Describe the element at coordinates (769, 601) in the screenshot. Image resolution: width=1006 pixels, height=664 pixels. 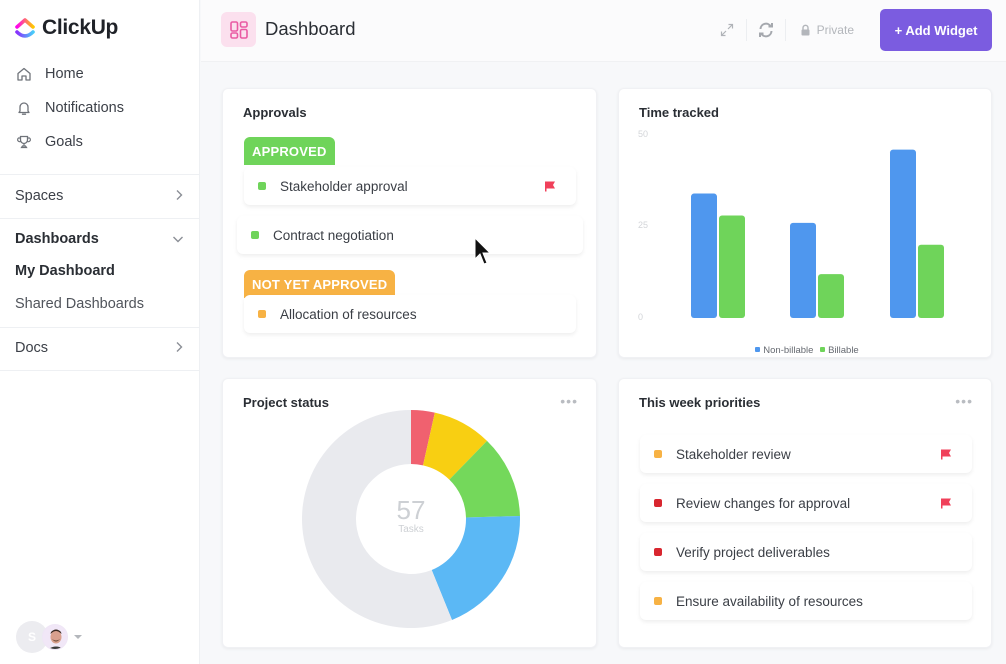
I see `task-label: Ensure availability of resources` at that location.